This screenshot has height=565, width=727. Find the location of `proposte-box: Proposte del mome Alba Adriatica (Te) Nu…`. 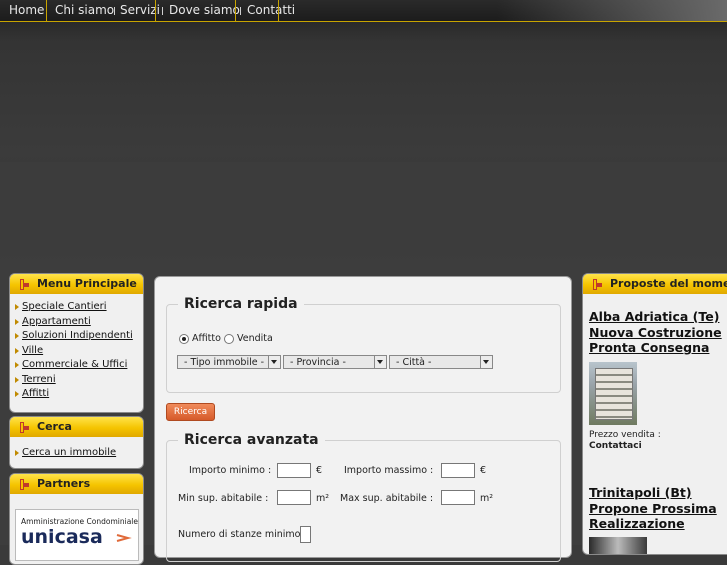

proposte-box: Proposte del mome Alba Adriatica (Te) Nu… is located at coordinates (654, 414).